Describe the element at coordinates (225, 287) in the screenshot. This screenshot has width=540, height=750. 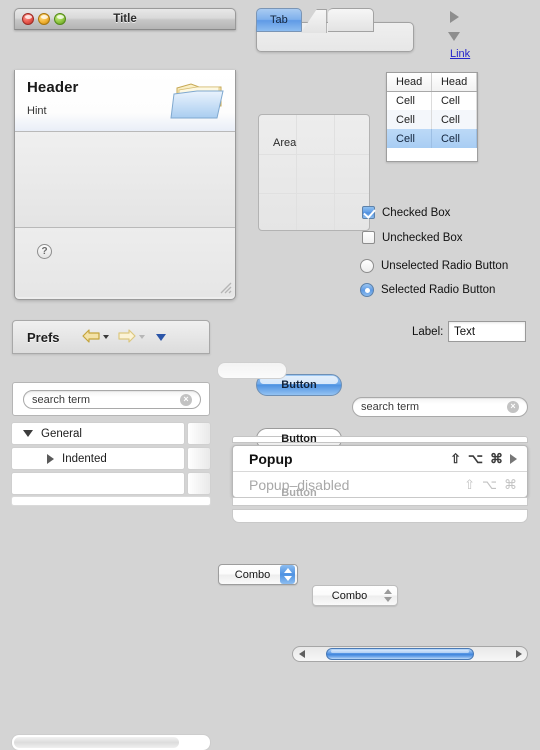
I see `resize-grip-icon` at that location.